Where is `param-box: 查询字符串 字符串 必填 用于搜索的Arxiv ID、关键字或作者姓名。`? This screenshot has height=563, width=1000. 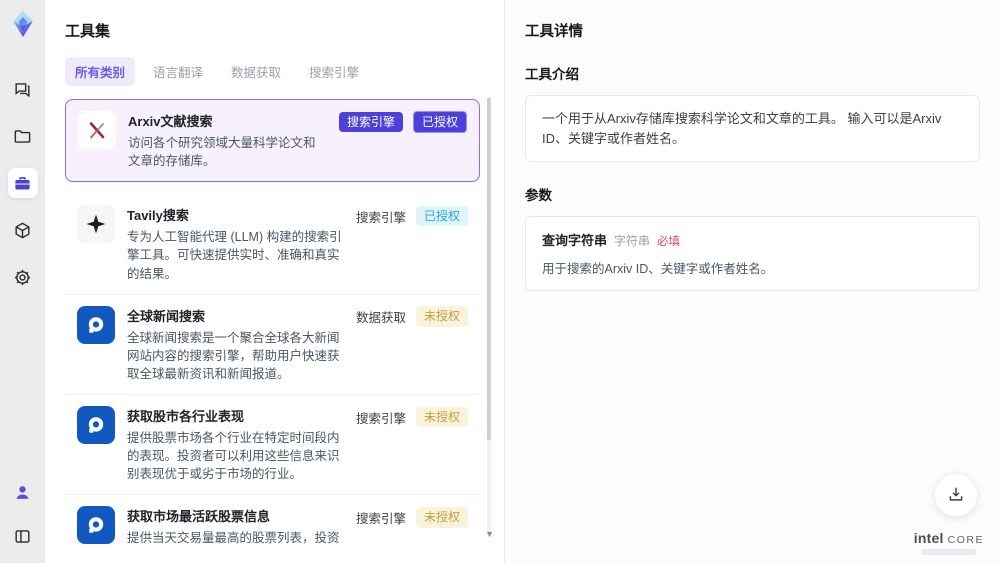 param-box: 查询字符串 字符串 必填 用于搜索的Arxiv ID、关键字或作者姓名。 is located at coordinates (752, 253).